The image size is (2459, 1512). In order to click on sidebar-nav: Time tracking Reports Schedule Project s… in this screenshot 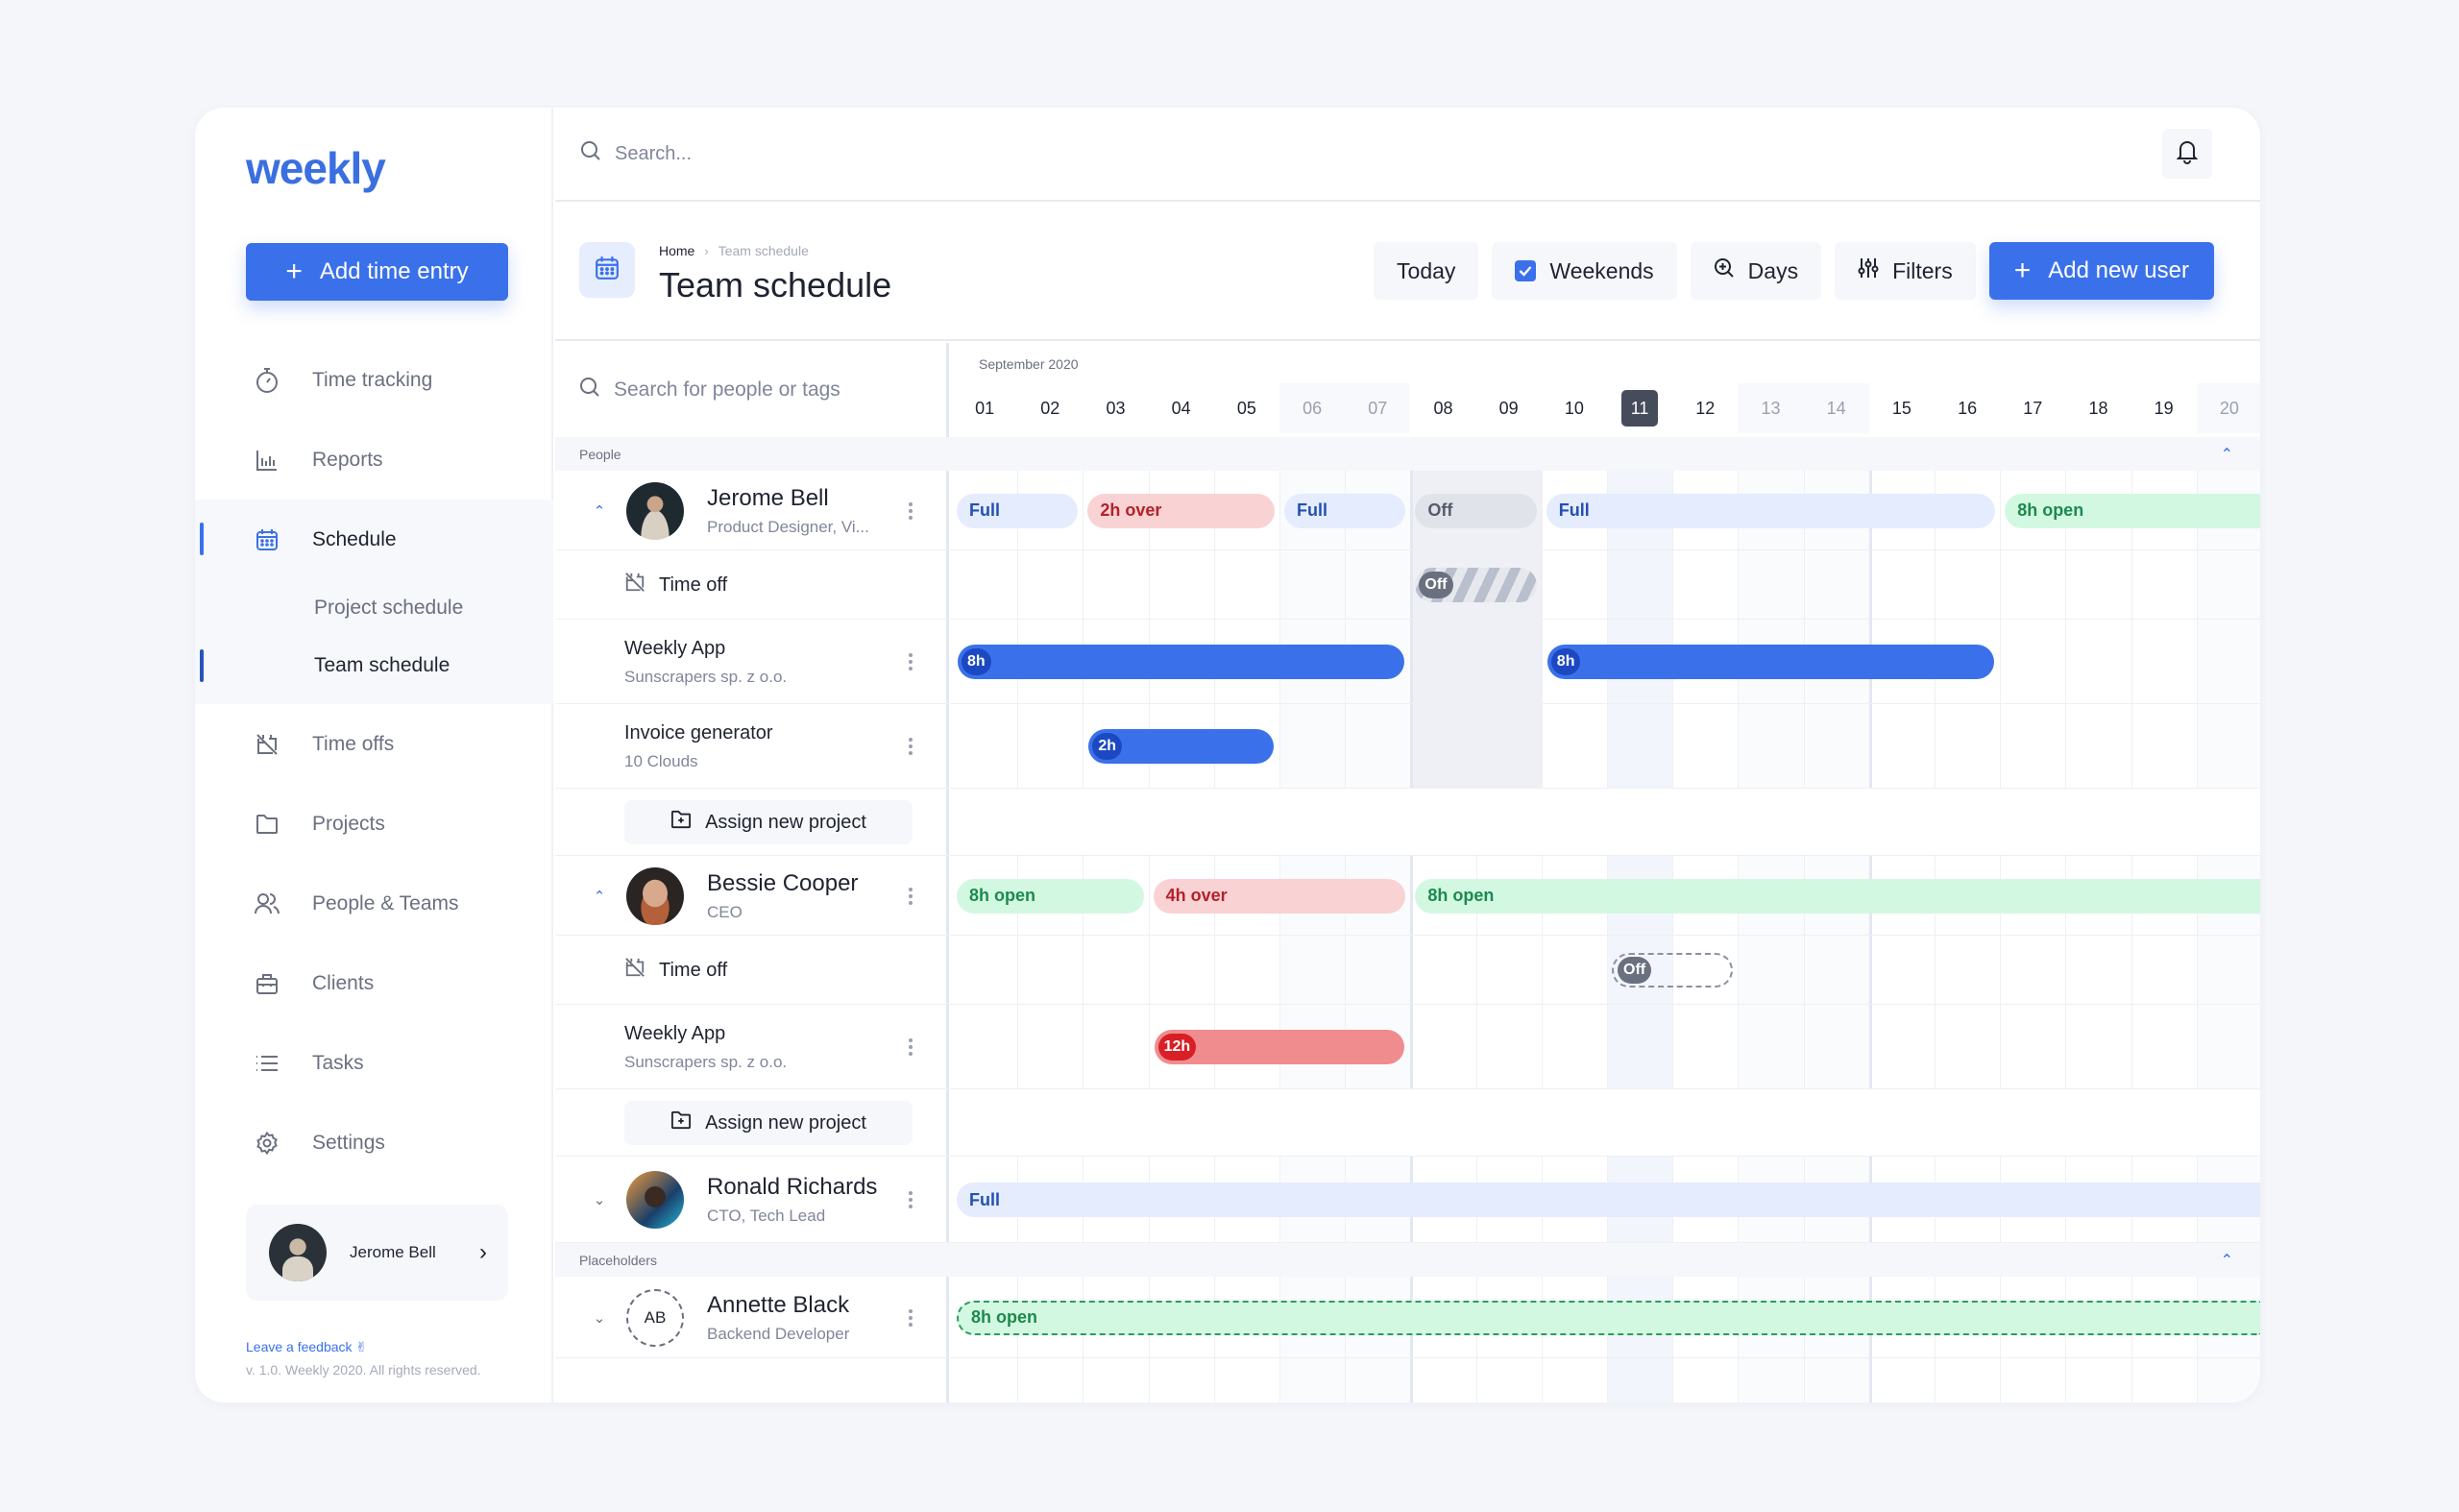, I will do `click(374, 761)`.